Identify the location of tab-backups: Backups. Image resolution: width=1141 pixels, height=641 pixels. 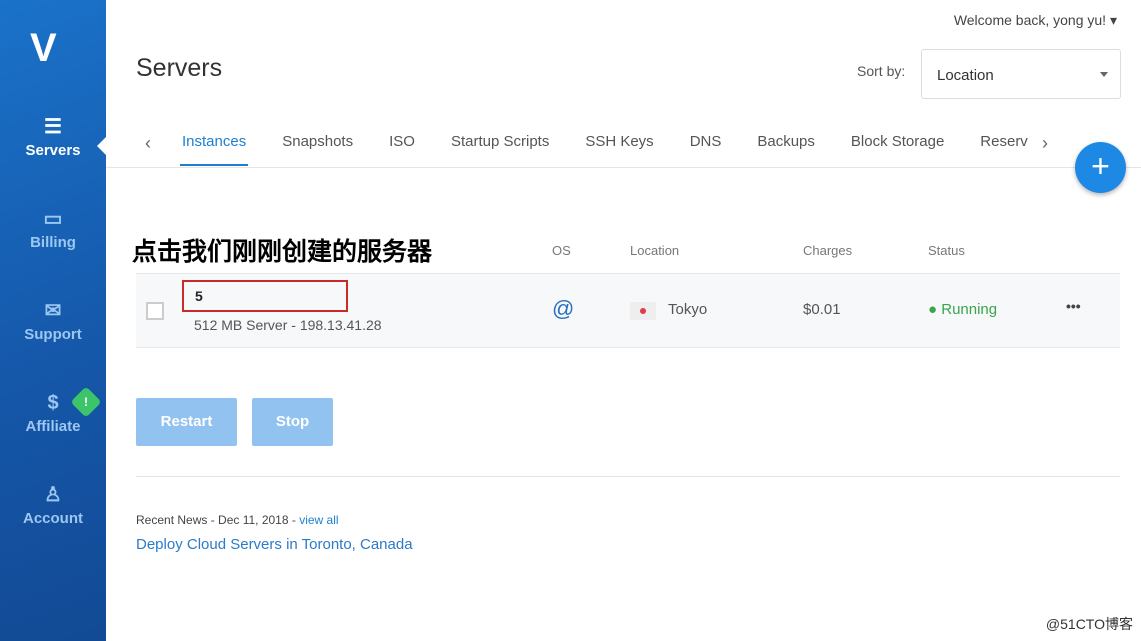
(786, 144).